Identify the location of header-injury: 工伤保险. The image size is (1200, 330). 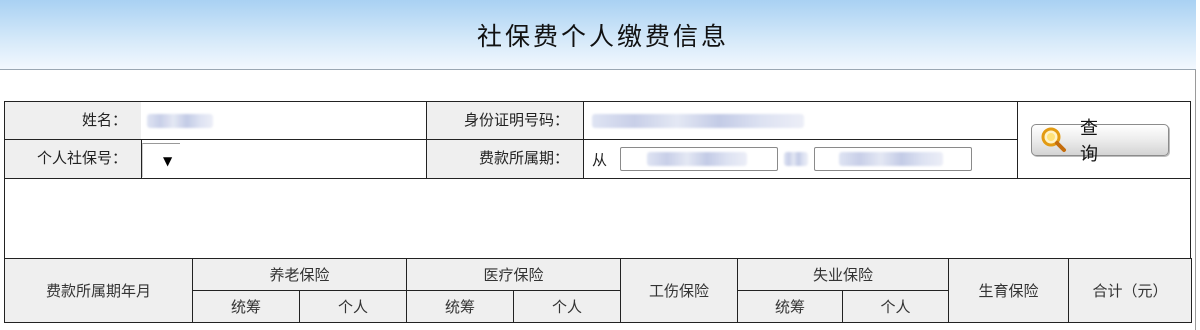
(679, 290).